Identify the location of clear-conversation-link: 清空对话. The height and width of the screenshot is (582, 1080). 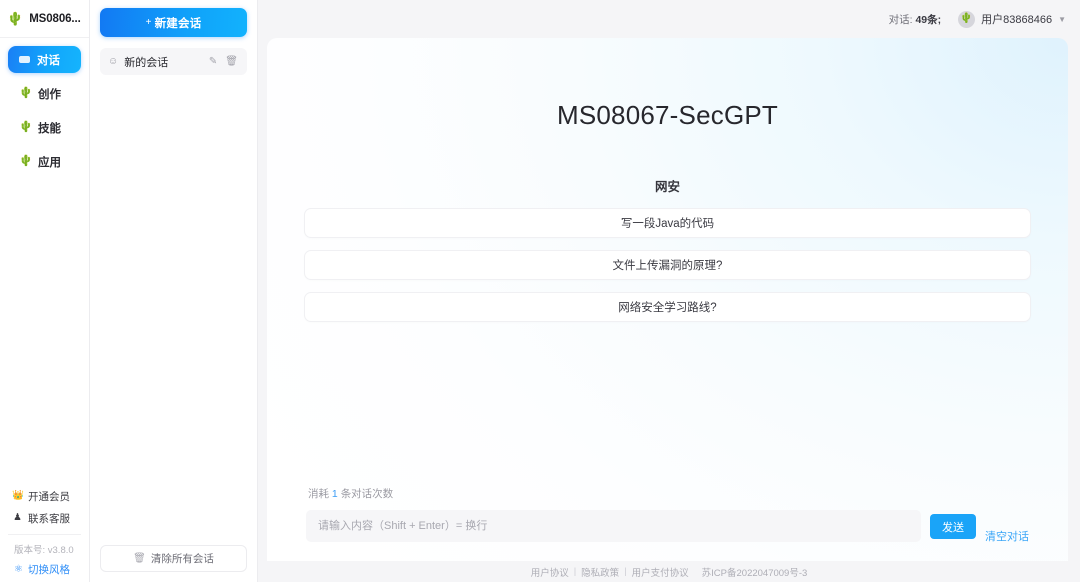
(1007, 536).